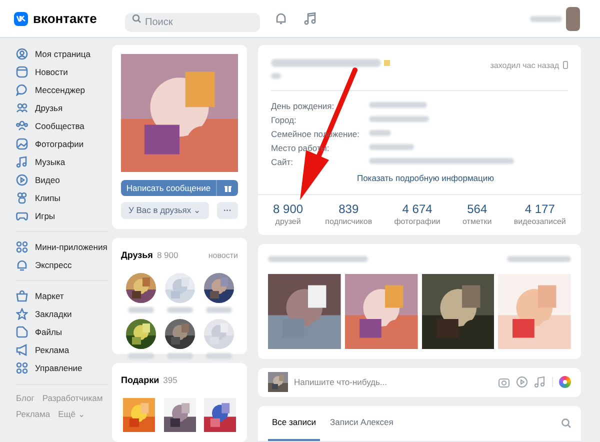 The height and width of the screenshot is (442, 600). Describe the element at coordinates (22, 108) in the screenshot. I see `people-icon` at that location.